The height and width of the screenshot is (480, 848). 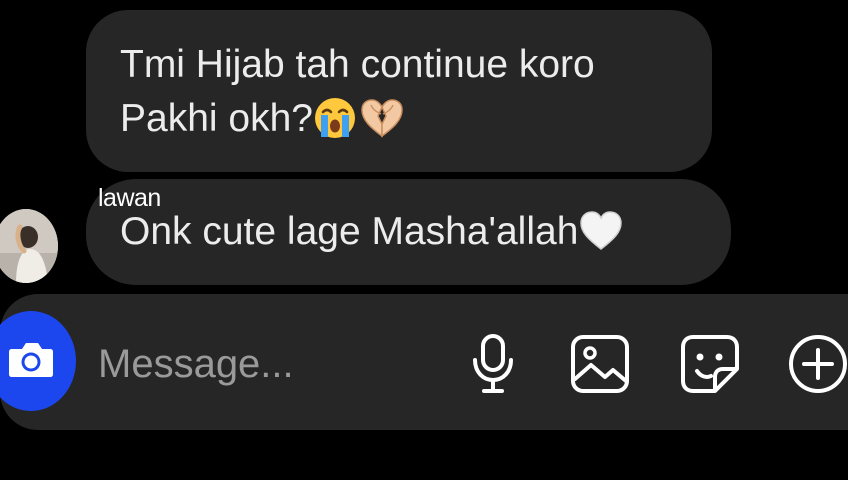 I want to click on white-heart-icon, so click(x=601, y=231).